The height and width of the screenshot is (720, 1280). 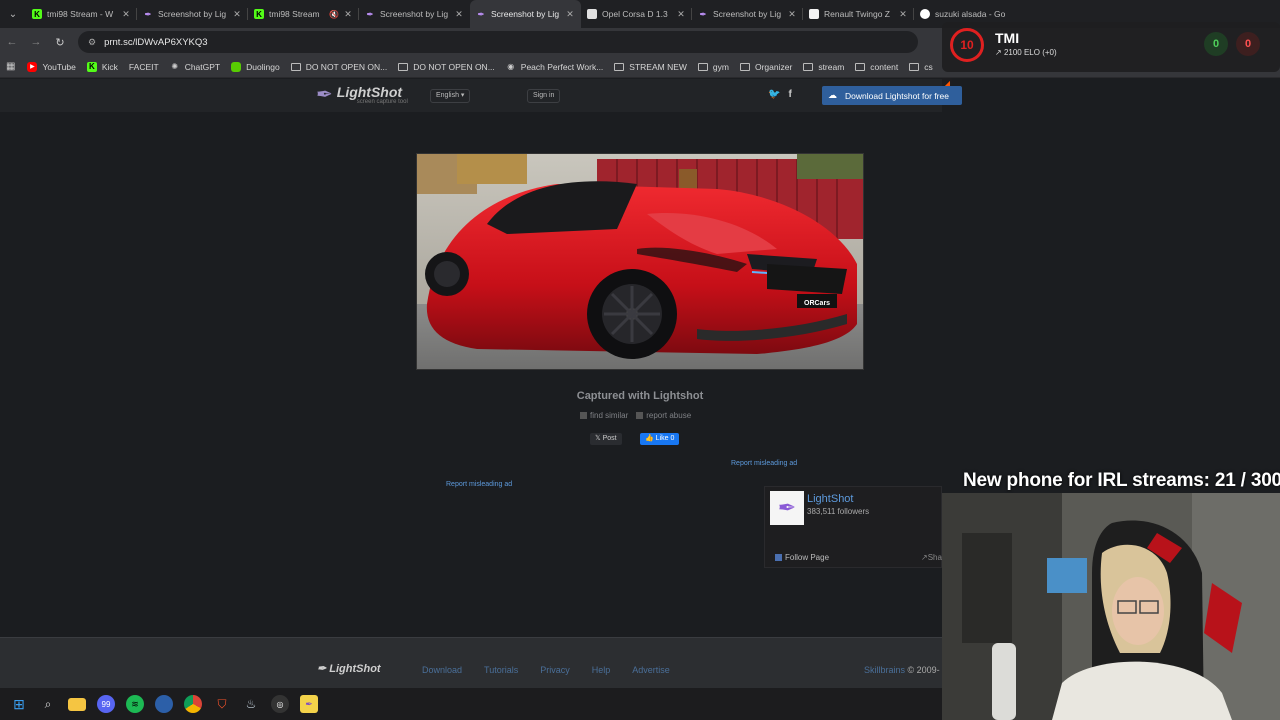 What do you see at coordinates (830, 499) in the screenshot?
I see `fb-page-name: LightShot` at bounding box center [830, 499].